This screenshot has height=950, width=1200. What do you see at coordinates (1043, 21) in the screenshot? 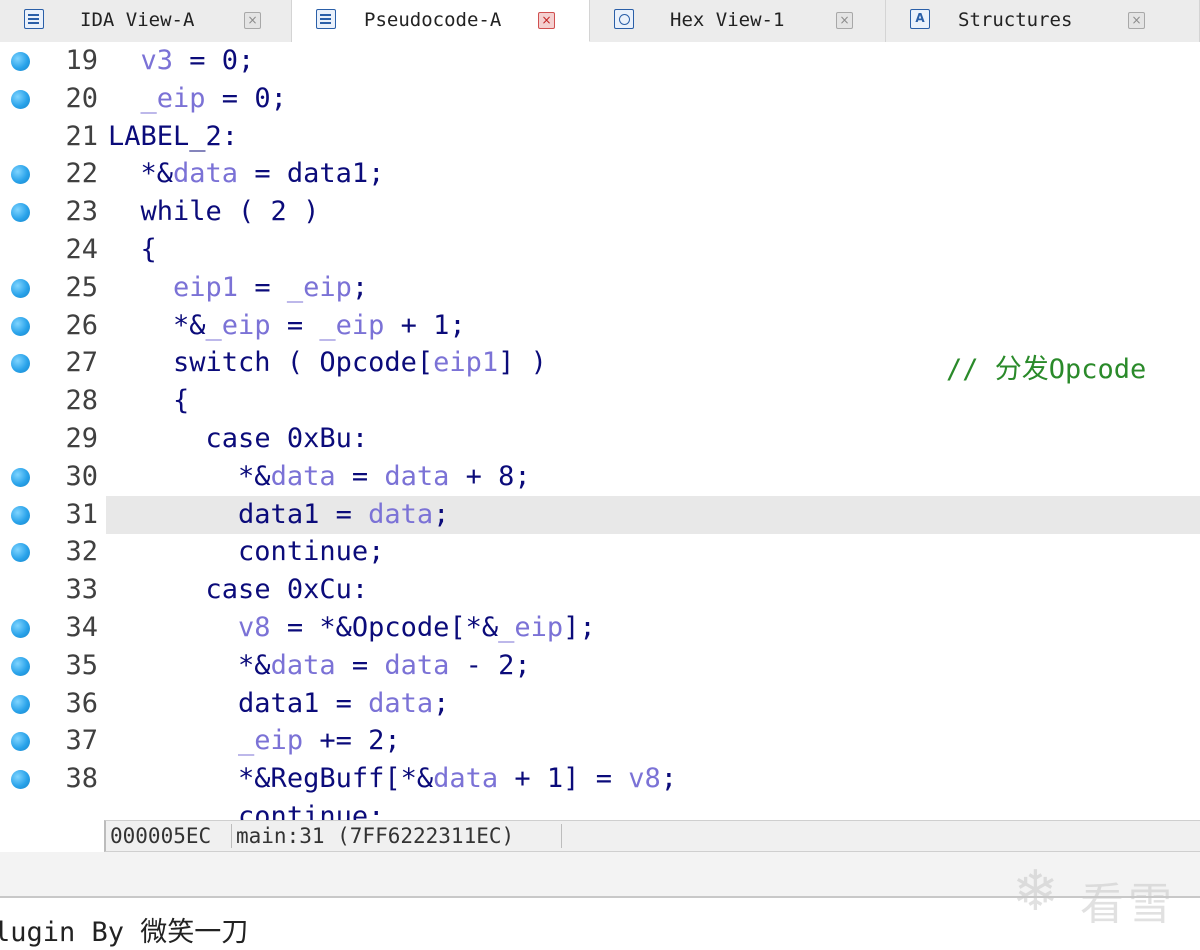
I see `tab-structures: A Structures ×` at bounding box center [1043, 21].